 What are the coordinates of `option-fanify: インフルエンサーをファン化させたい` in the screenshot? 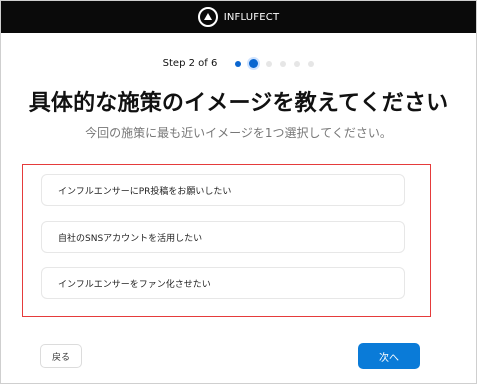 It's located at (223, 283).